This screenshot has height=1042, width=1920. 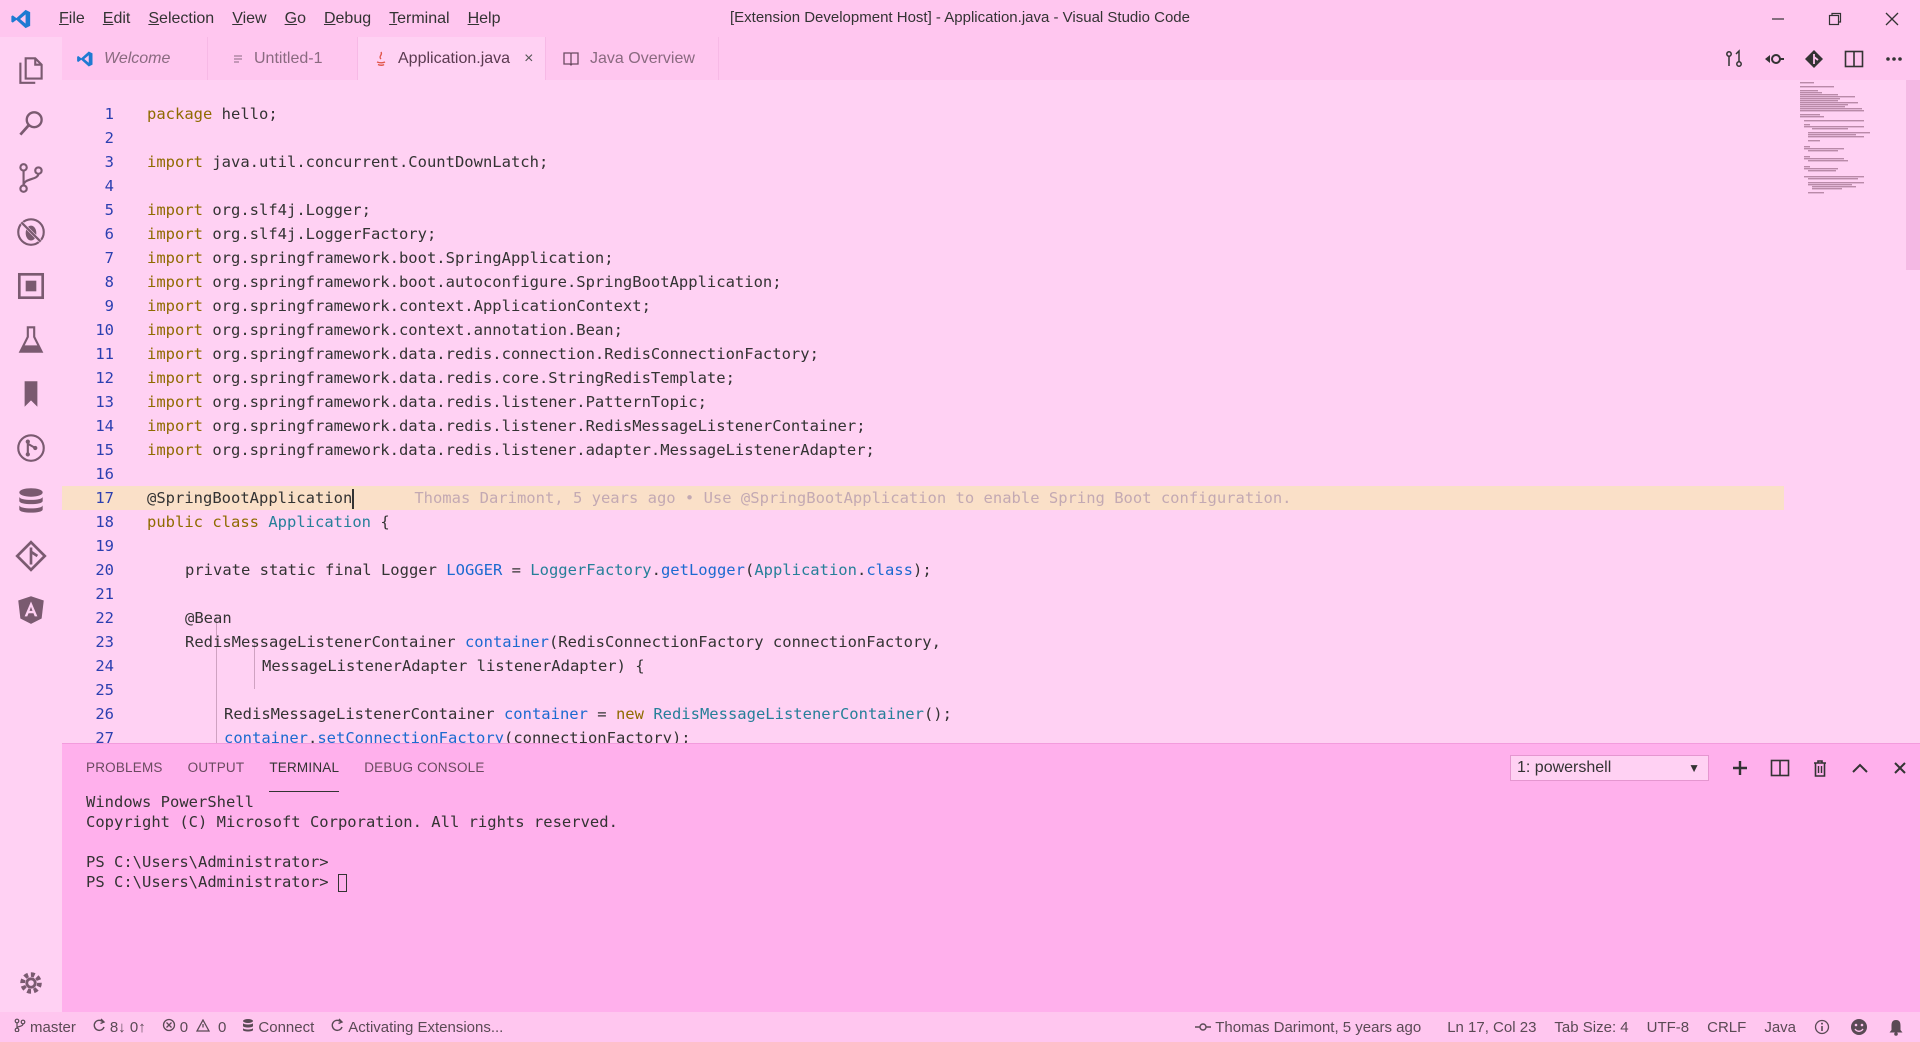 I want to click on source-control-icon, so click(x=31, y=178).